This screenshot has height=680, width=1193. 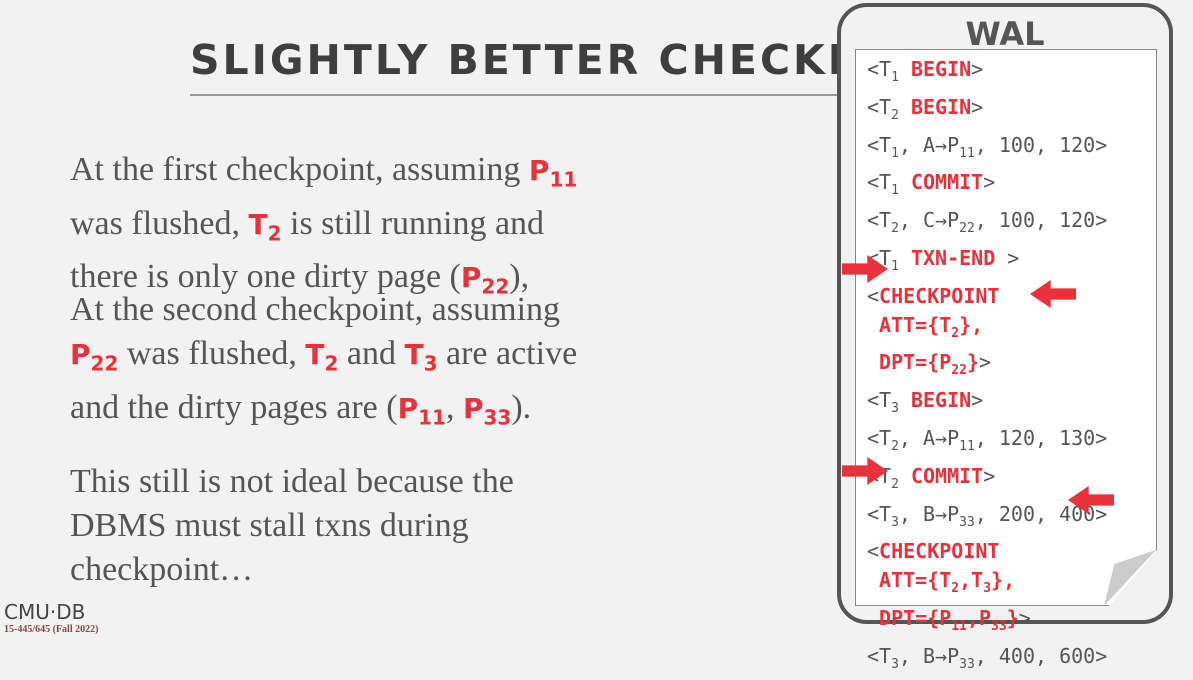 I want to click on paragraph-text: are active, so click(x=507, y=353).